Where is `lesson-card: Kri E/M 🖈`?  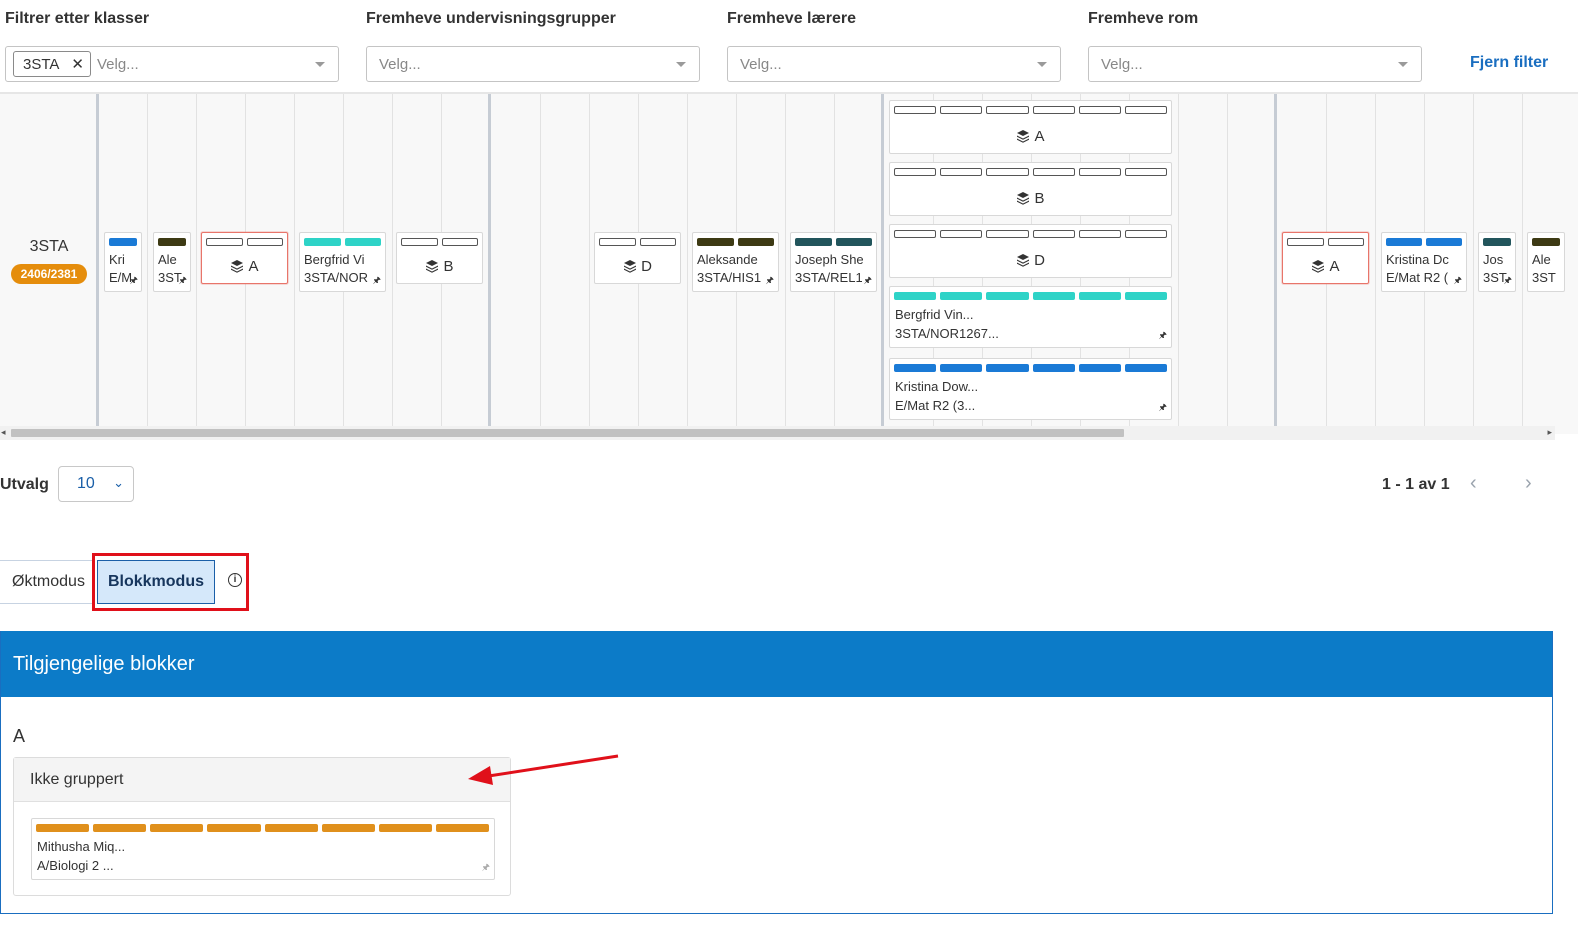
lesson-card: Kri E/M 🖈 is located at coordinates (123, 262).